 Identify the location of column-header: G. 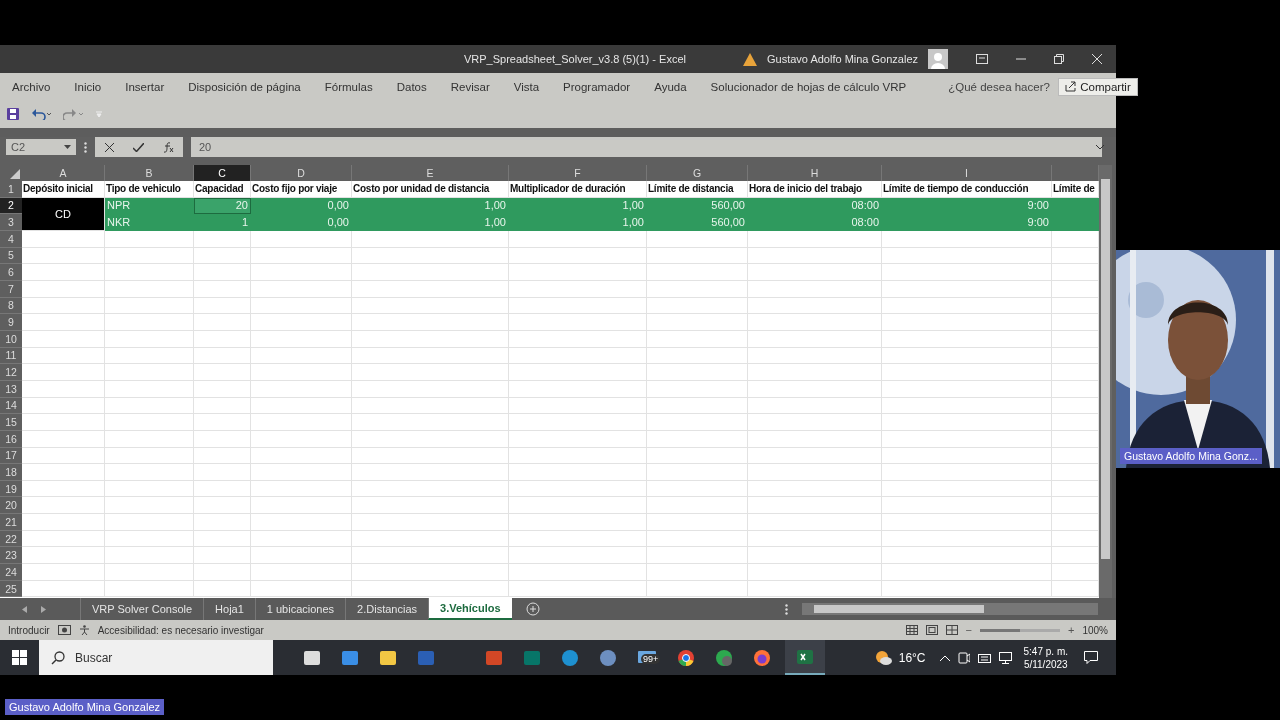
(697, 173).